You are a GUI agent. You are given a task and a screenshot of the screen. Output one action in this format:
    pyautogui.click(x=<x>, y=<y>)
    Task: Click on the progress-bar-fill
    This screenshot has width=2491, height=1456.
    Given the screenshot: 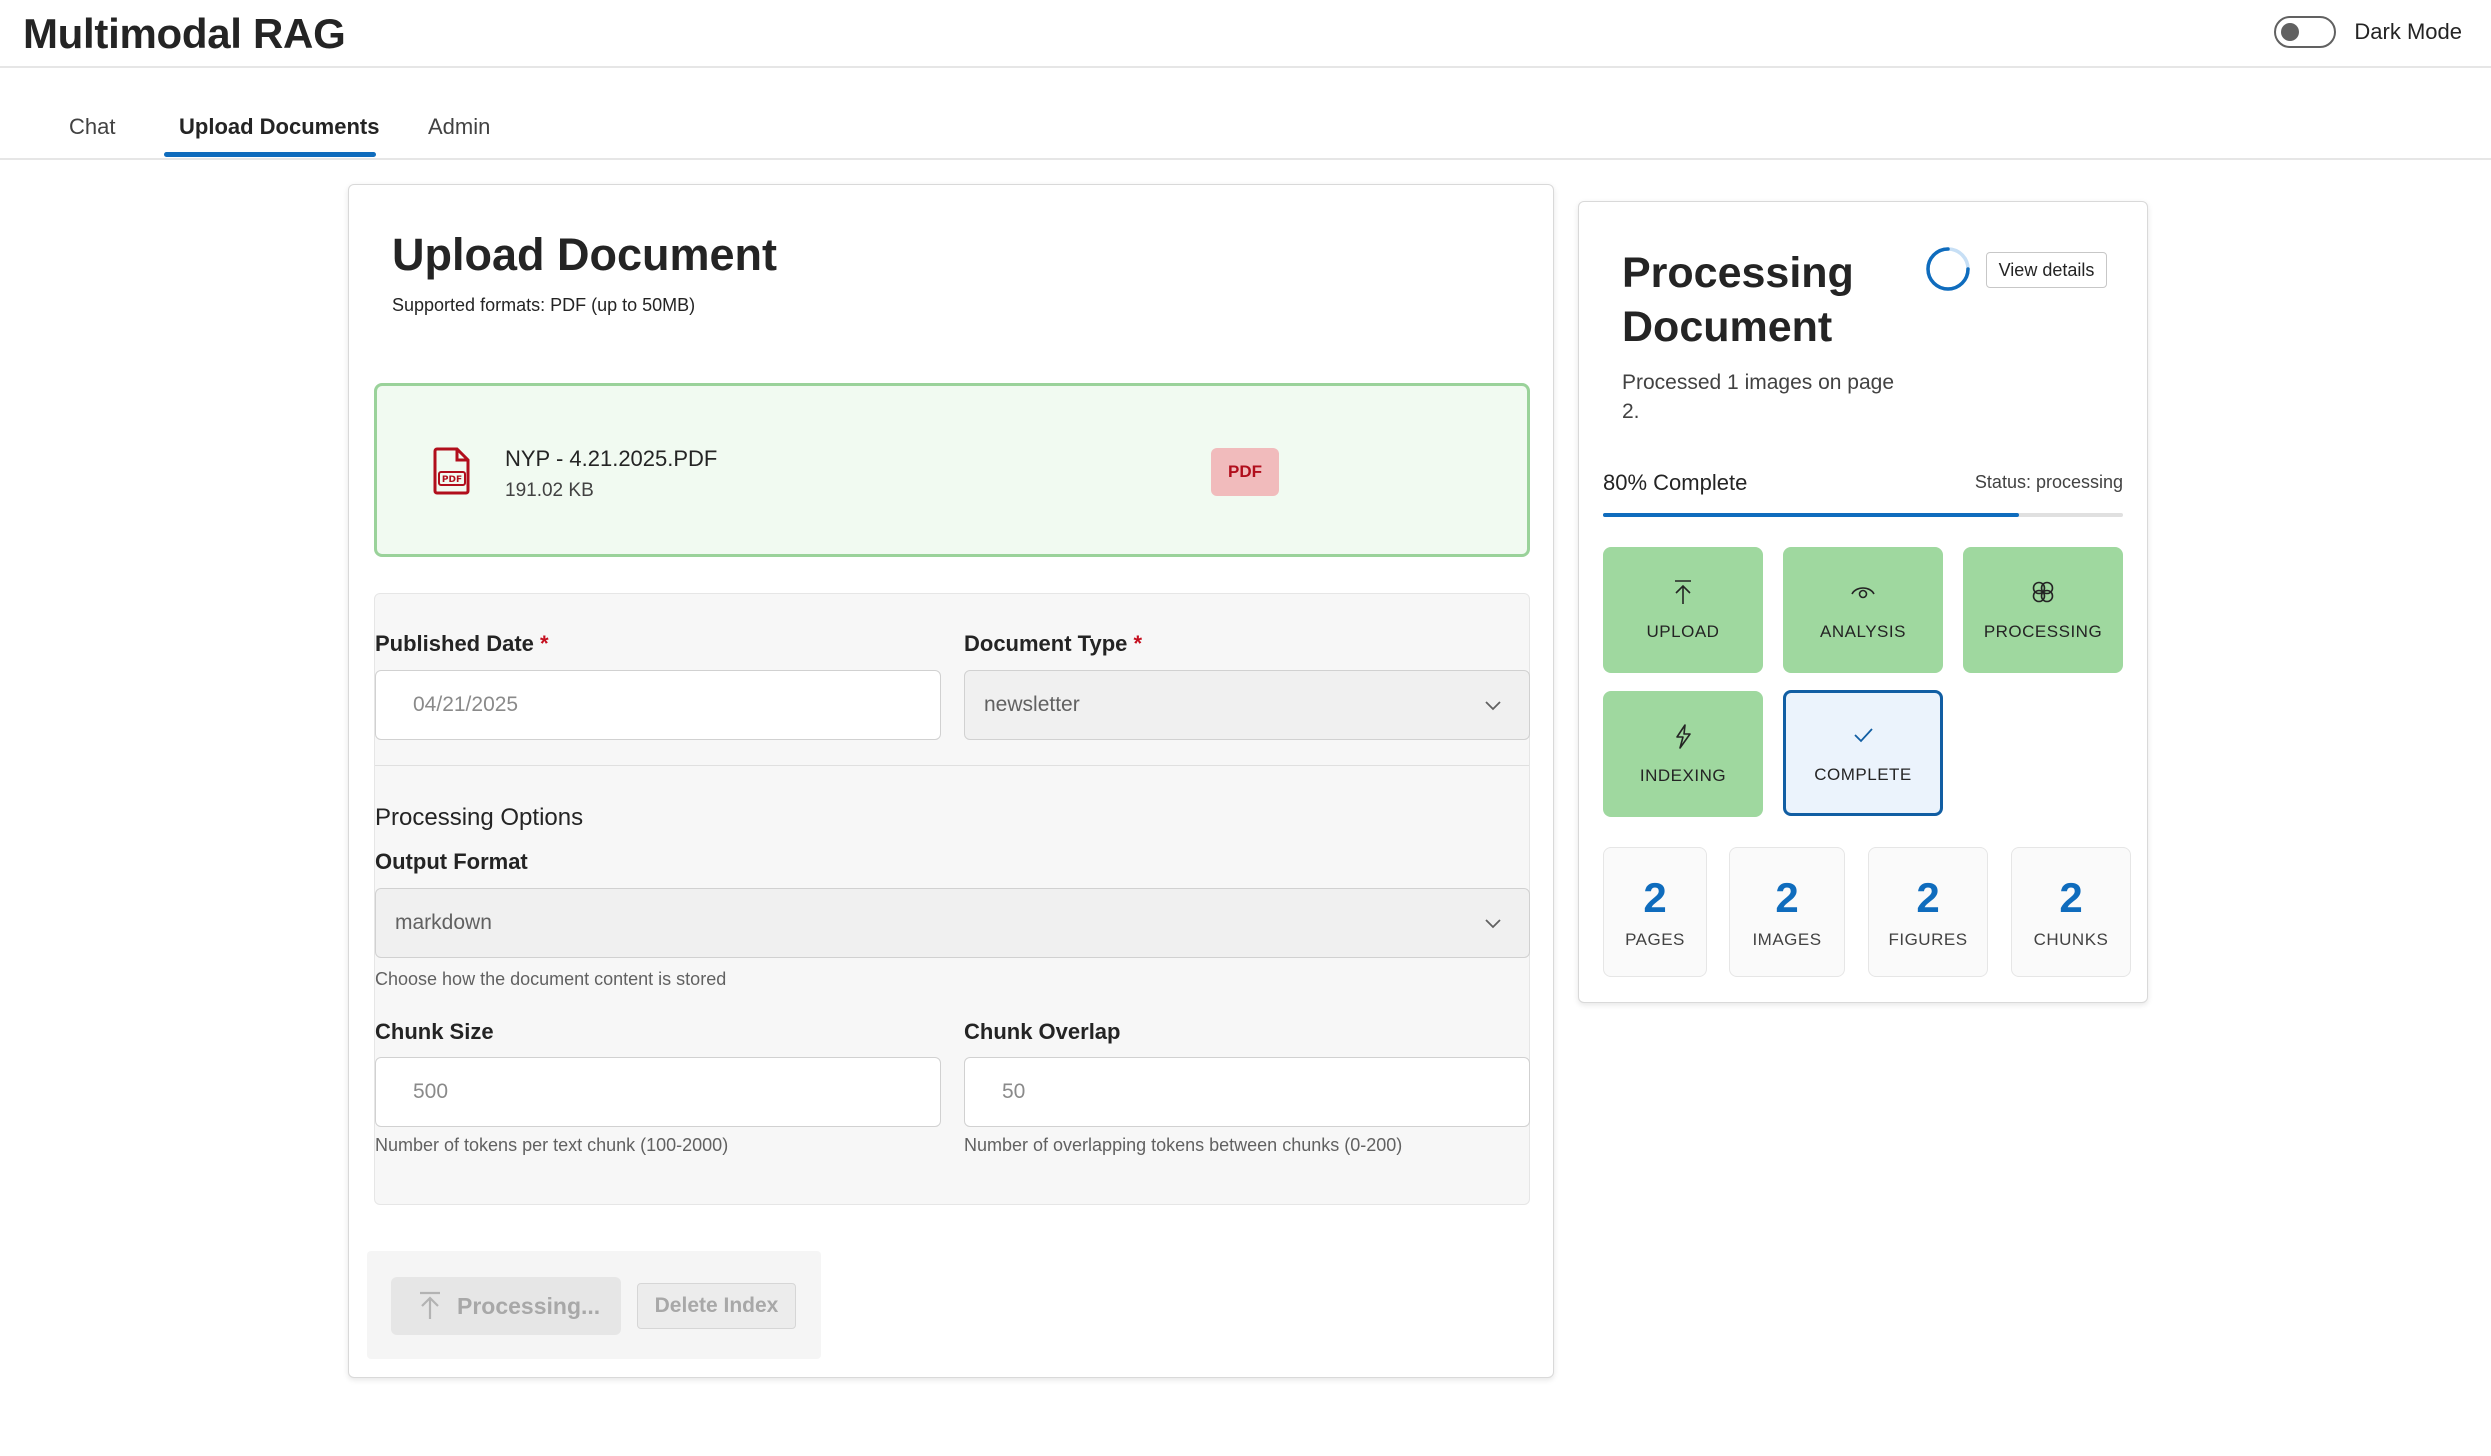 What is the action you would take?
    pyautogui.click(x=1811, y=515)
    